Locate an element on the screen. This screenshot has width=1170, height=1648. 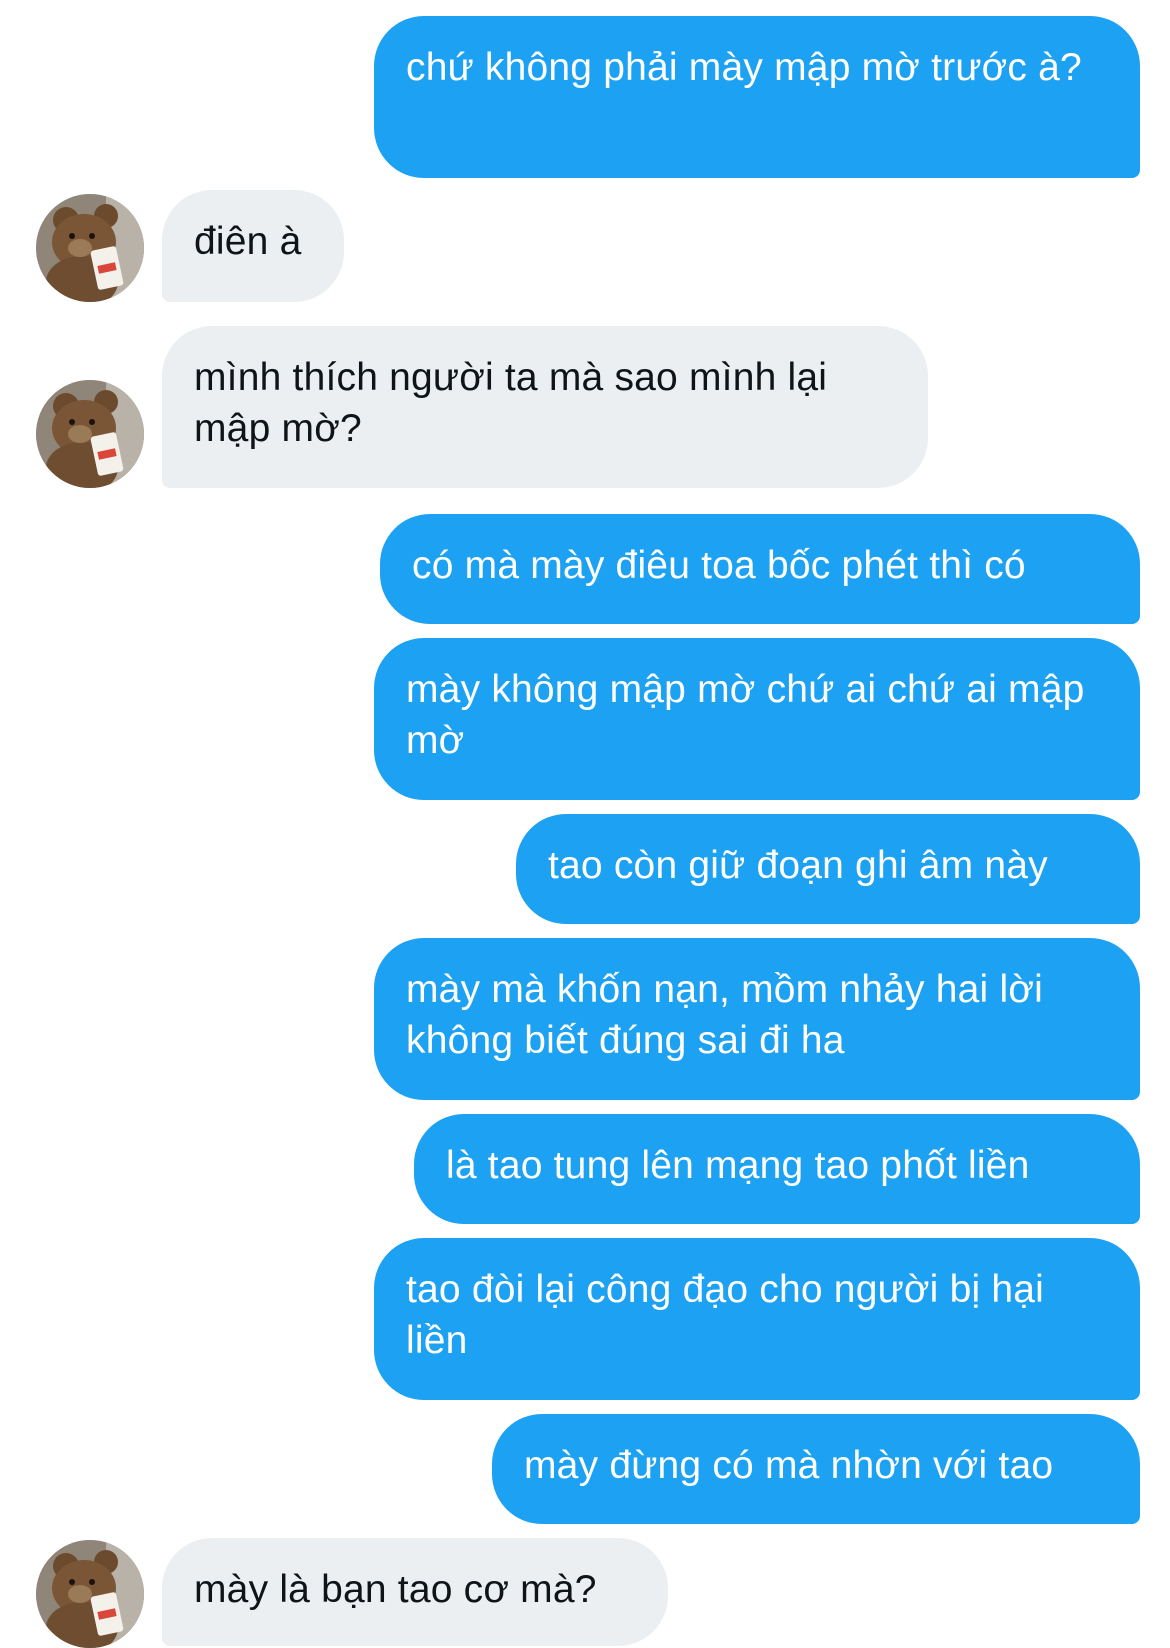
received-message-bubble: mày là bạn tao cơ mà? is located at coordinates (415, 1592).